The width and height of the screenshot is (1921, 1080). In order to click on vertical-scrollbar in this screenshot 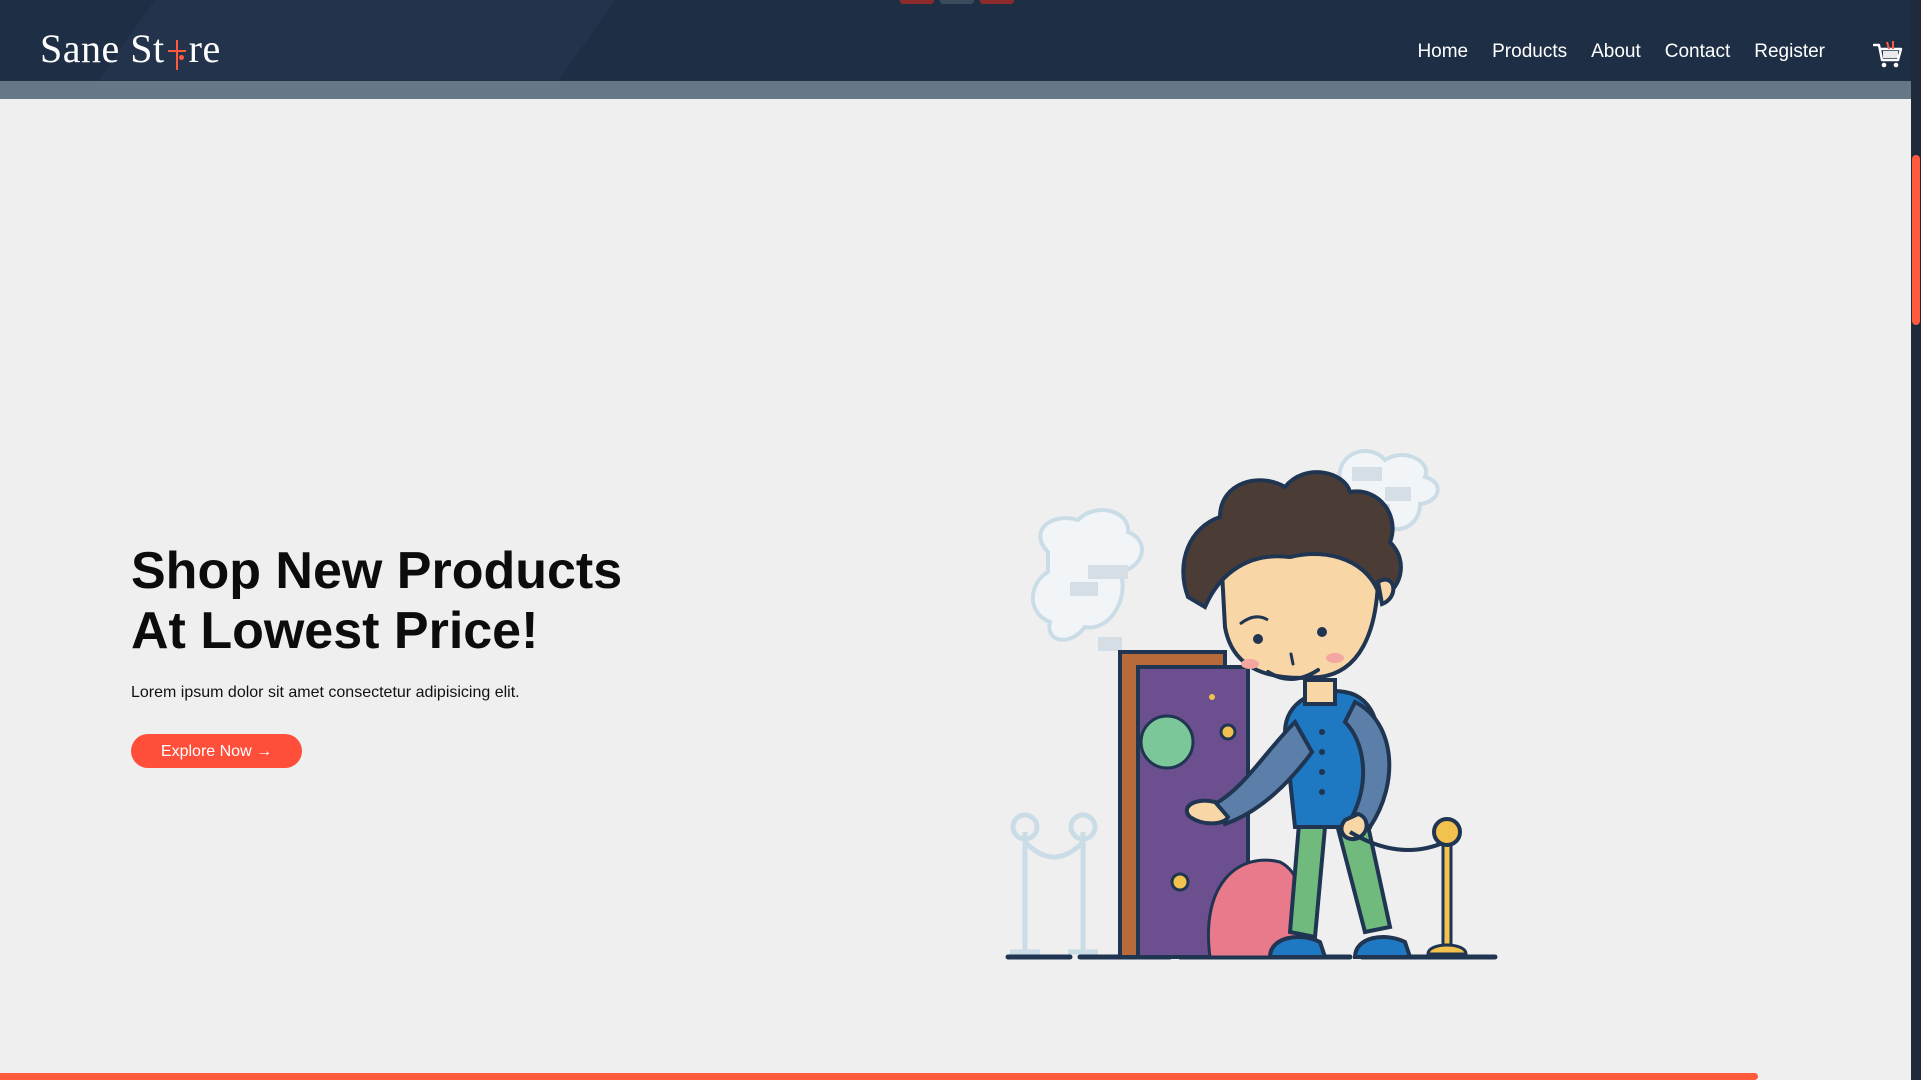, I will do `click(1916, 540)`.